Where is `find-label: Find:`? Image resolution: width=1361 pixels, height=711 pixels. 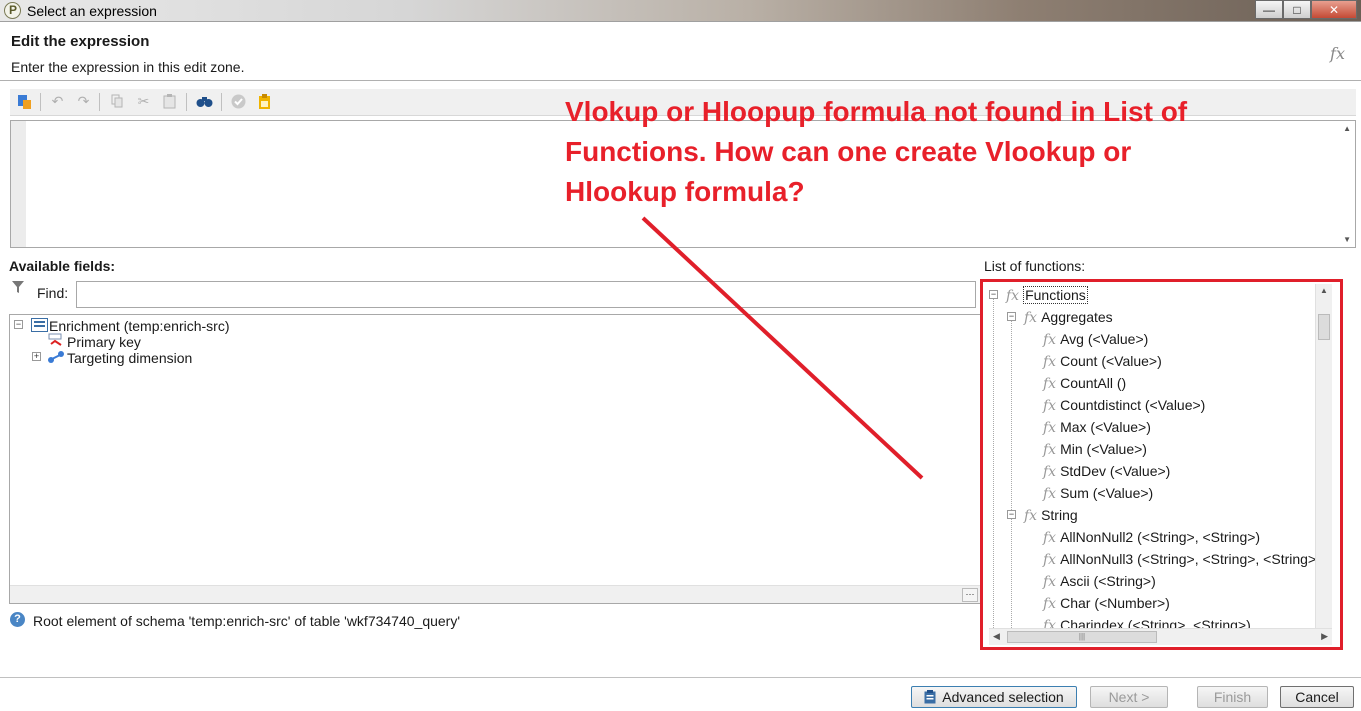 find-label: Find: is located at coordinates (53, 293).